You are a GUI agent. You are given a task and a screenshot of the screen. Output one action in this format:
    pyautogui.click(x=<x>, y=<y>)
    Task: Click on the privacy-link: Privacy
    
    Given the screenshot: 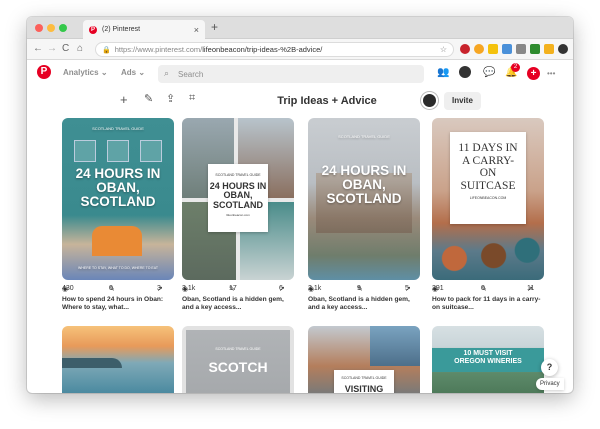 What is the action you would take?
    pyautogui.click(x=550, y=384)
    